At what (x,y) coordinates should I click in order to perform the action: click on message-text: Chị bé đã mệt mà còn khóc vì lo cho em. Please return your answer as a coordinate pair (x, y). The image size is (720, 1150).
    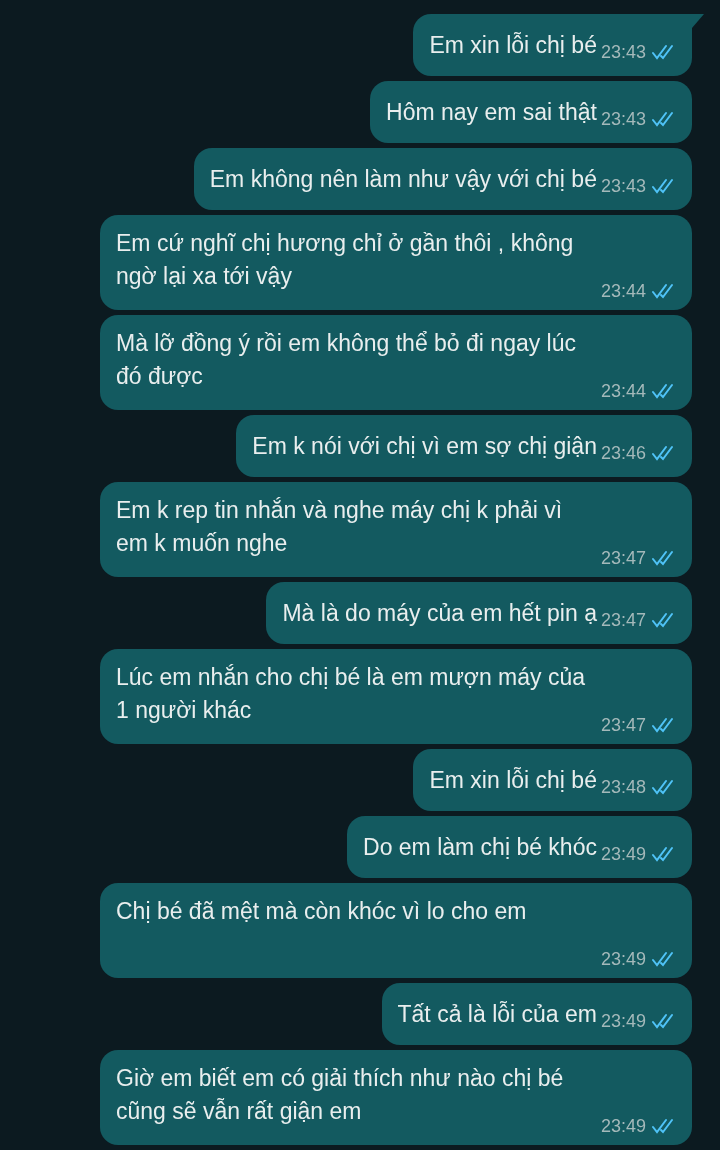
    Looking at the image, I should click on (321, 911).